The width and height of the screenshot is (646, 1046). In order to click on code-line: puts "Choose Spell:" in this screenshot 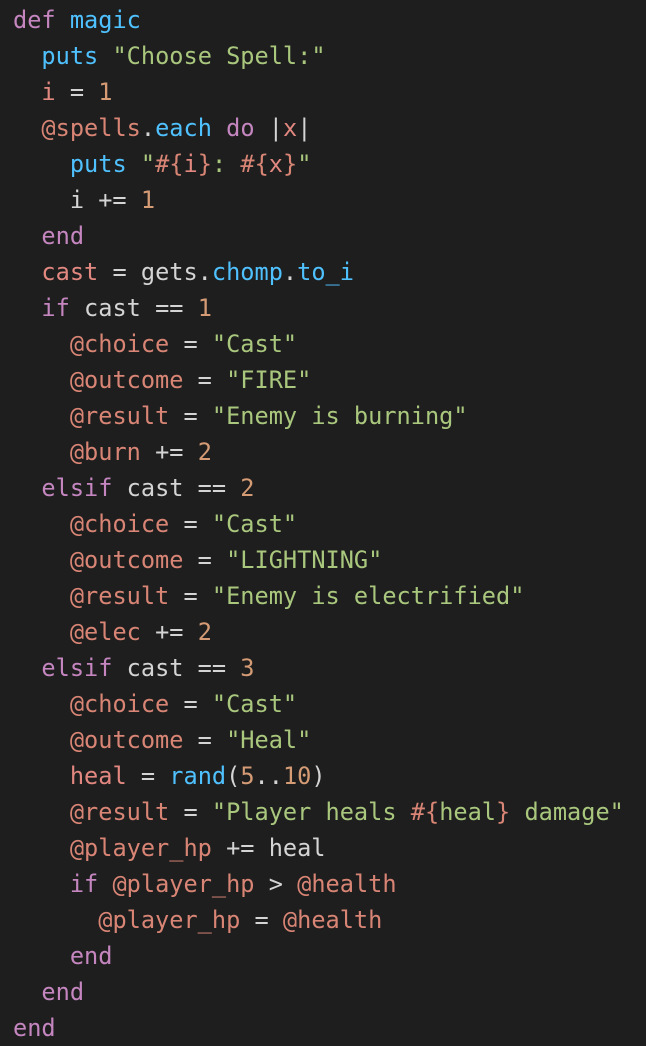, I will do `click(329, 56)`.